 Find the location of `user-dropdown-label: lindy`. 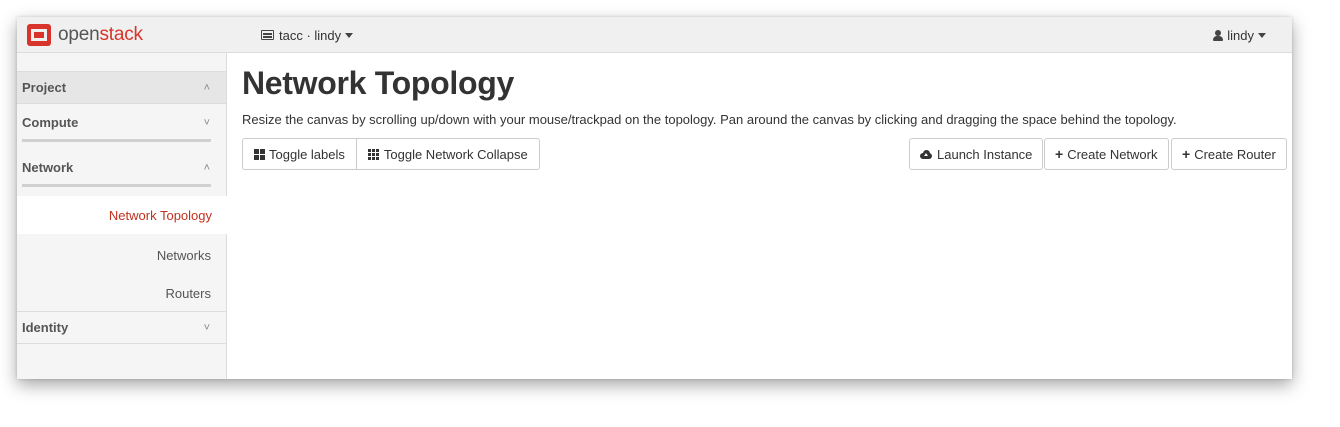

user-dropdown-label: lindy is located at coordinates (1240, 35).